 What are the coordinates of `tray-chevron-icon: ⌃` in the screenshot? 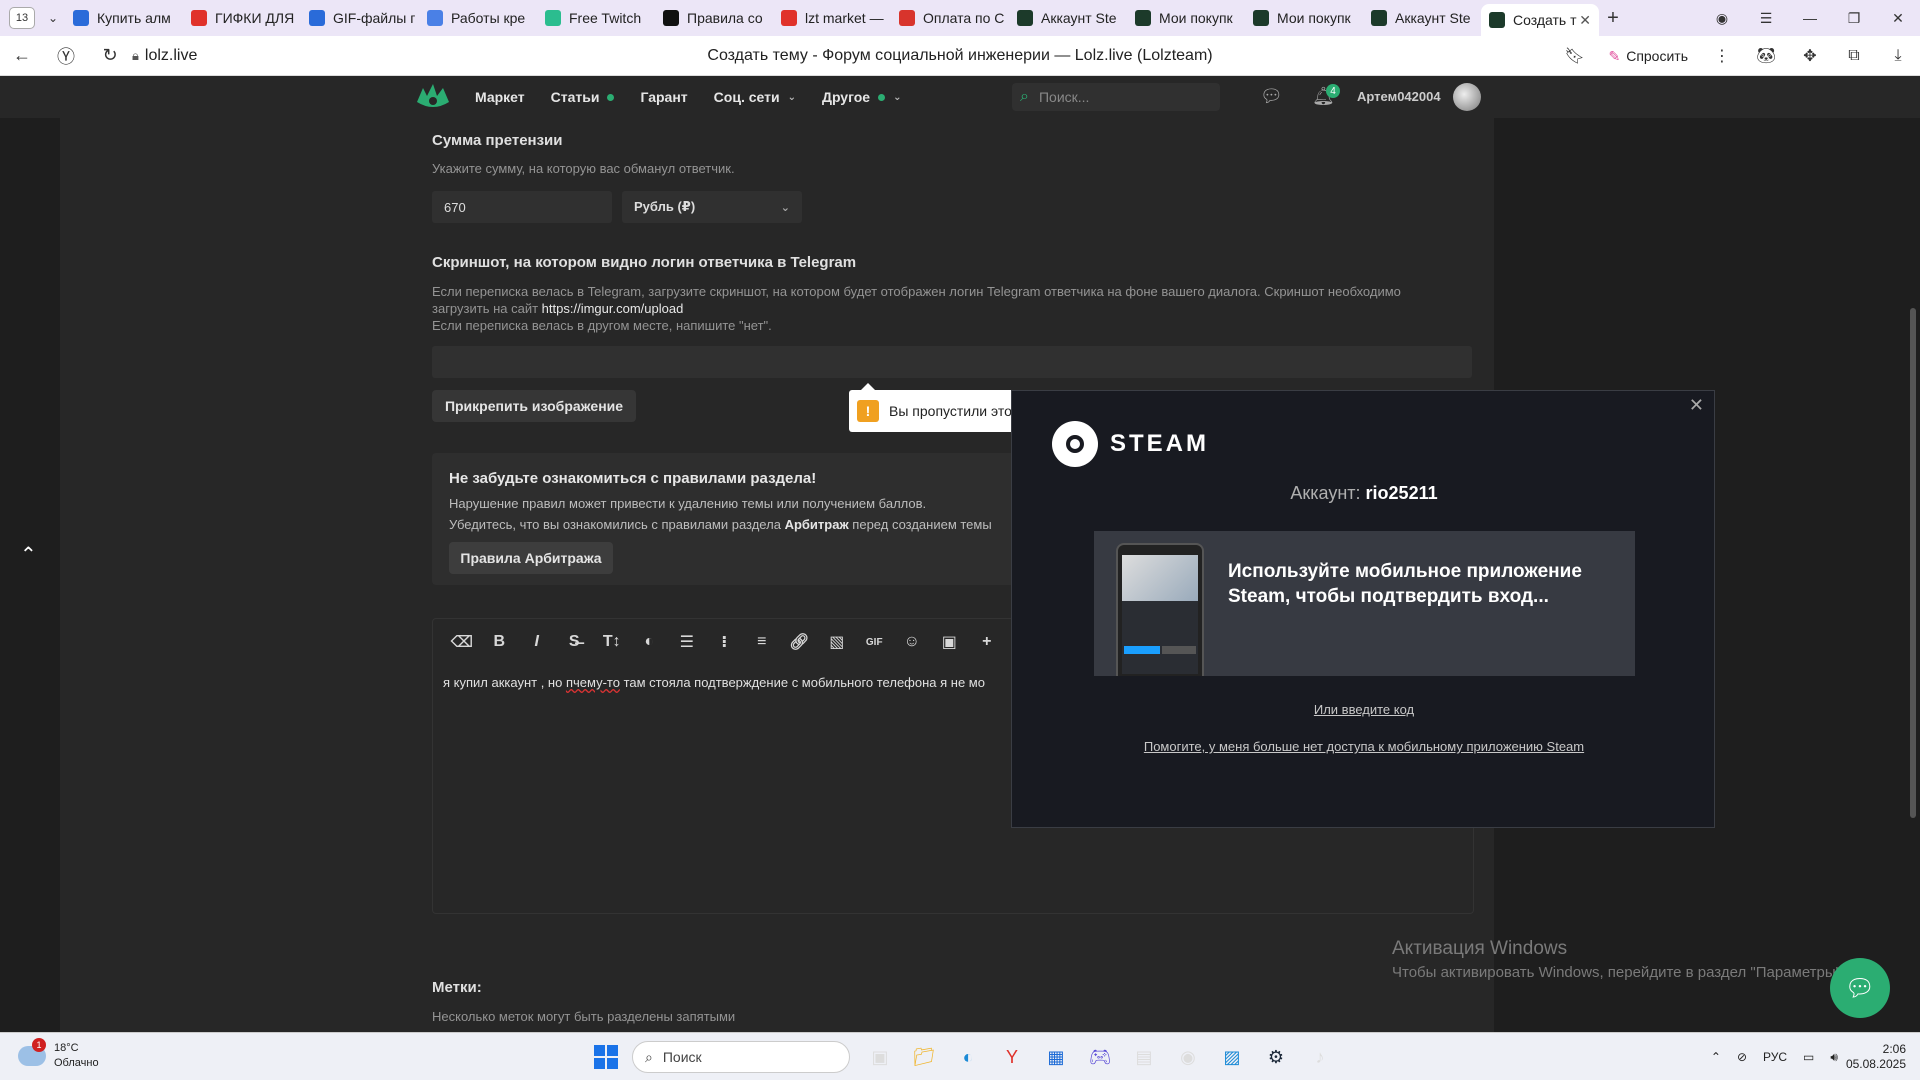 It's located at (1716, 1057).